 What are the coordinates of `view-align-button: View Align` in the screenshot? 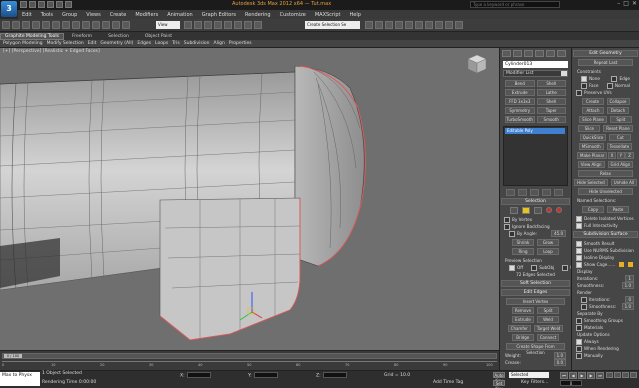 It's located at (591, 164).